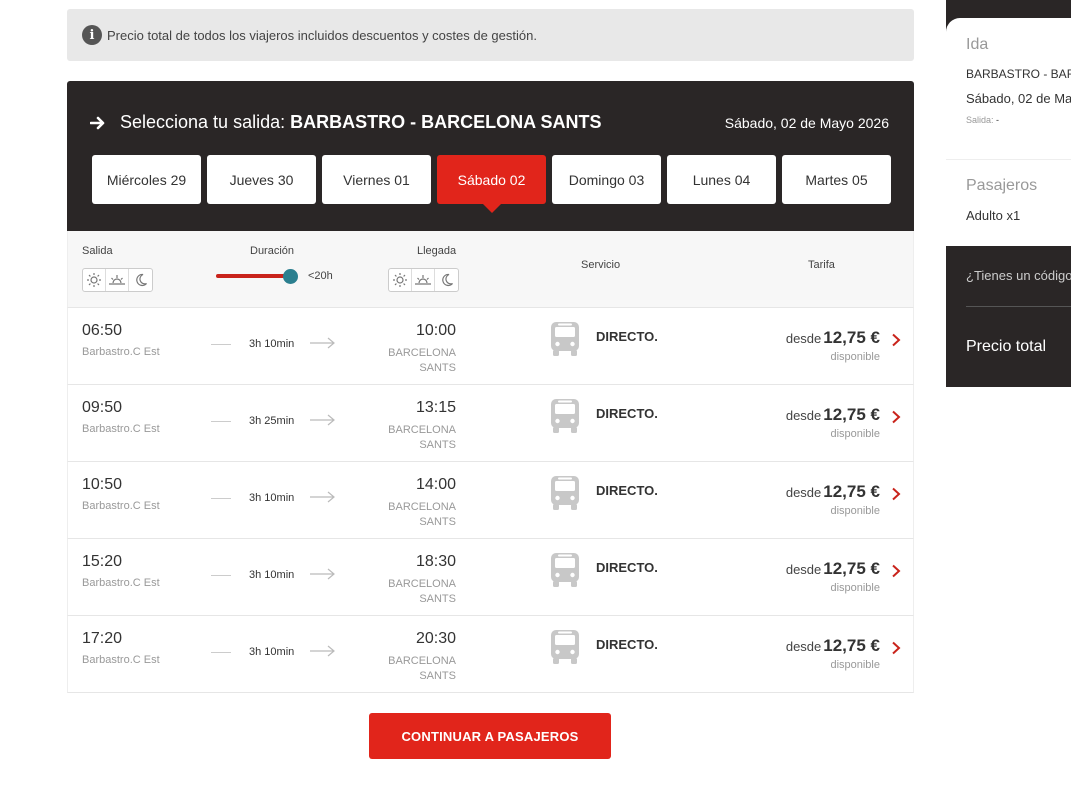 This screenshot has height=808, width=1071. Describe the element at coordinates (993, 215) in the screenshot. I see `passenger-count: Adulto x1` at that location.